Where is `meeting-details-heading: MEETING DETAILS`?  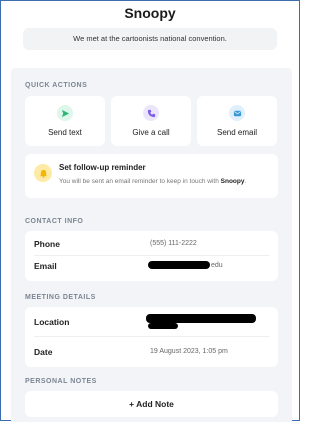 meeting-details-heading: MEETING DETAILS is located at coordinates (60, 297).